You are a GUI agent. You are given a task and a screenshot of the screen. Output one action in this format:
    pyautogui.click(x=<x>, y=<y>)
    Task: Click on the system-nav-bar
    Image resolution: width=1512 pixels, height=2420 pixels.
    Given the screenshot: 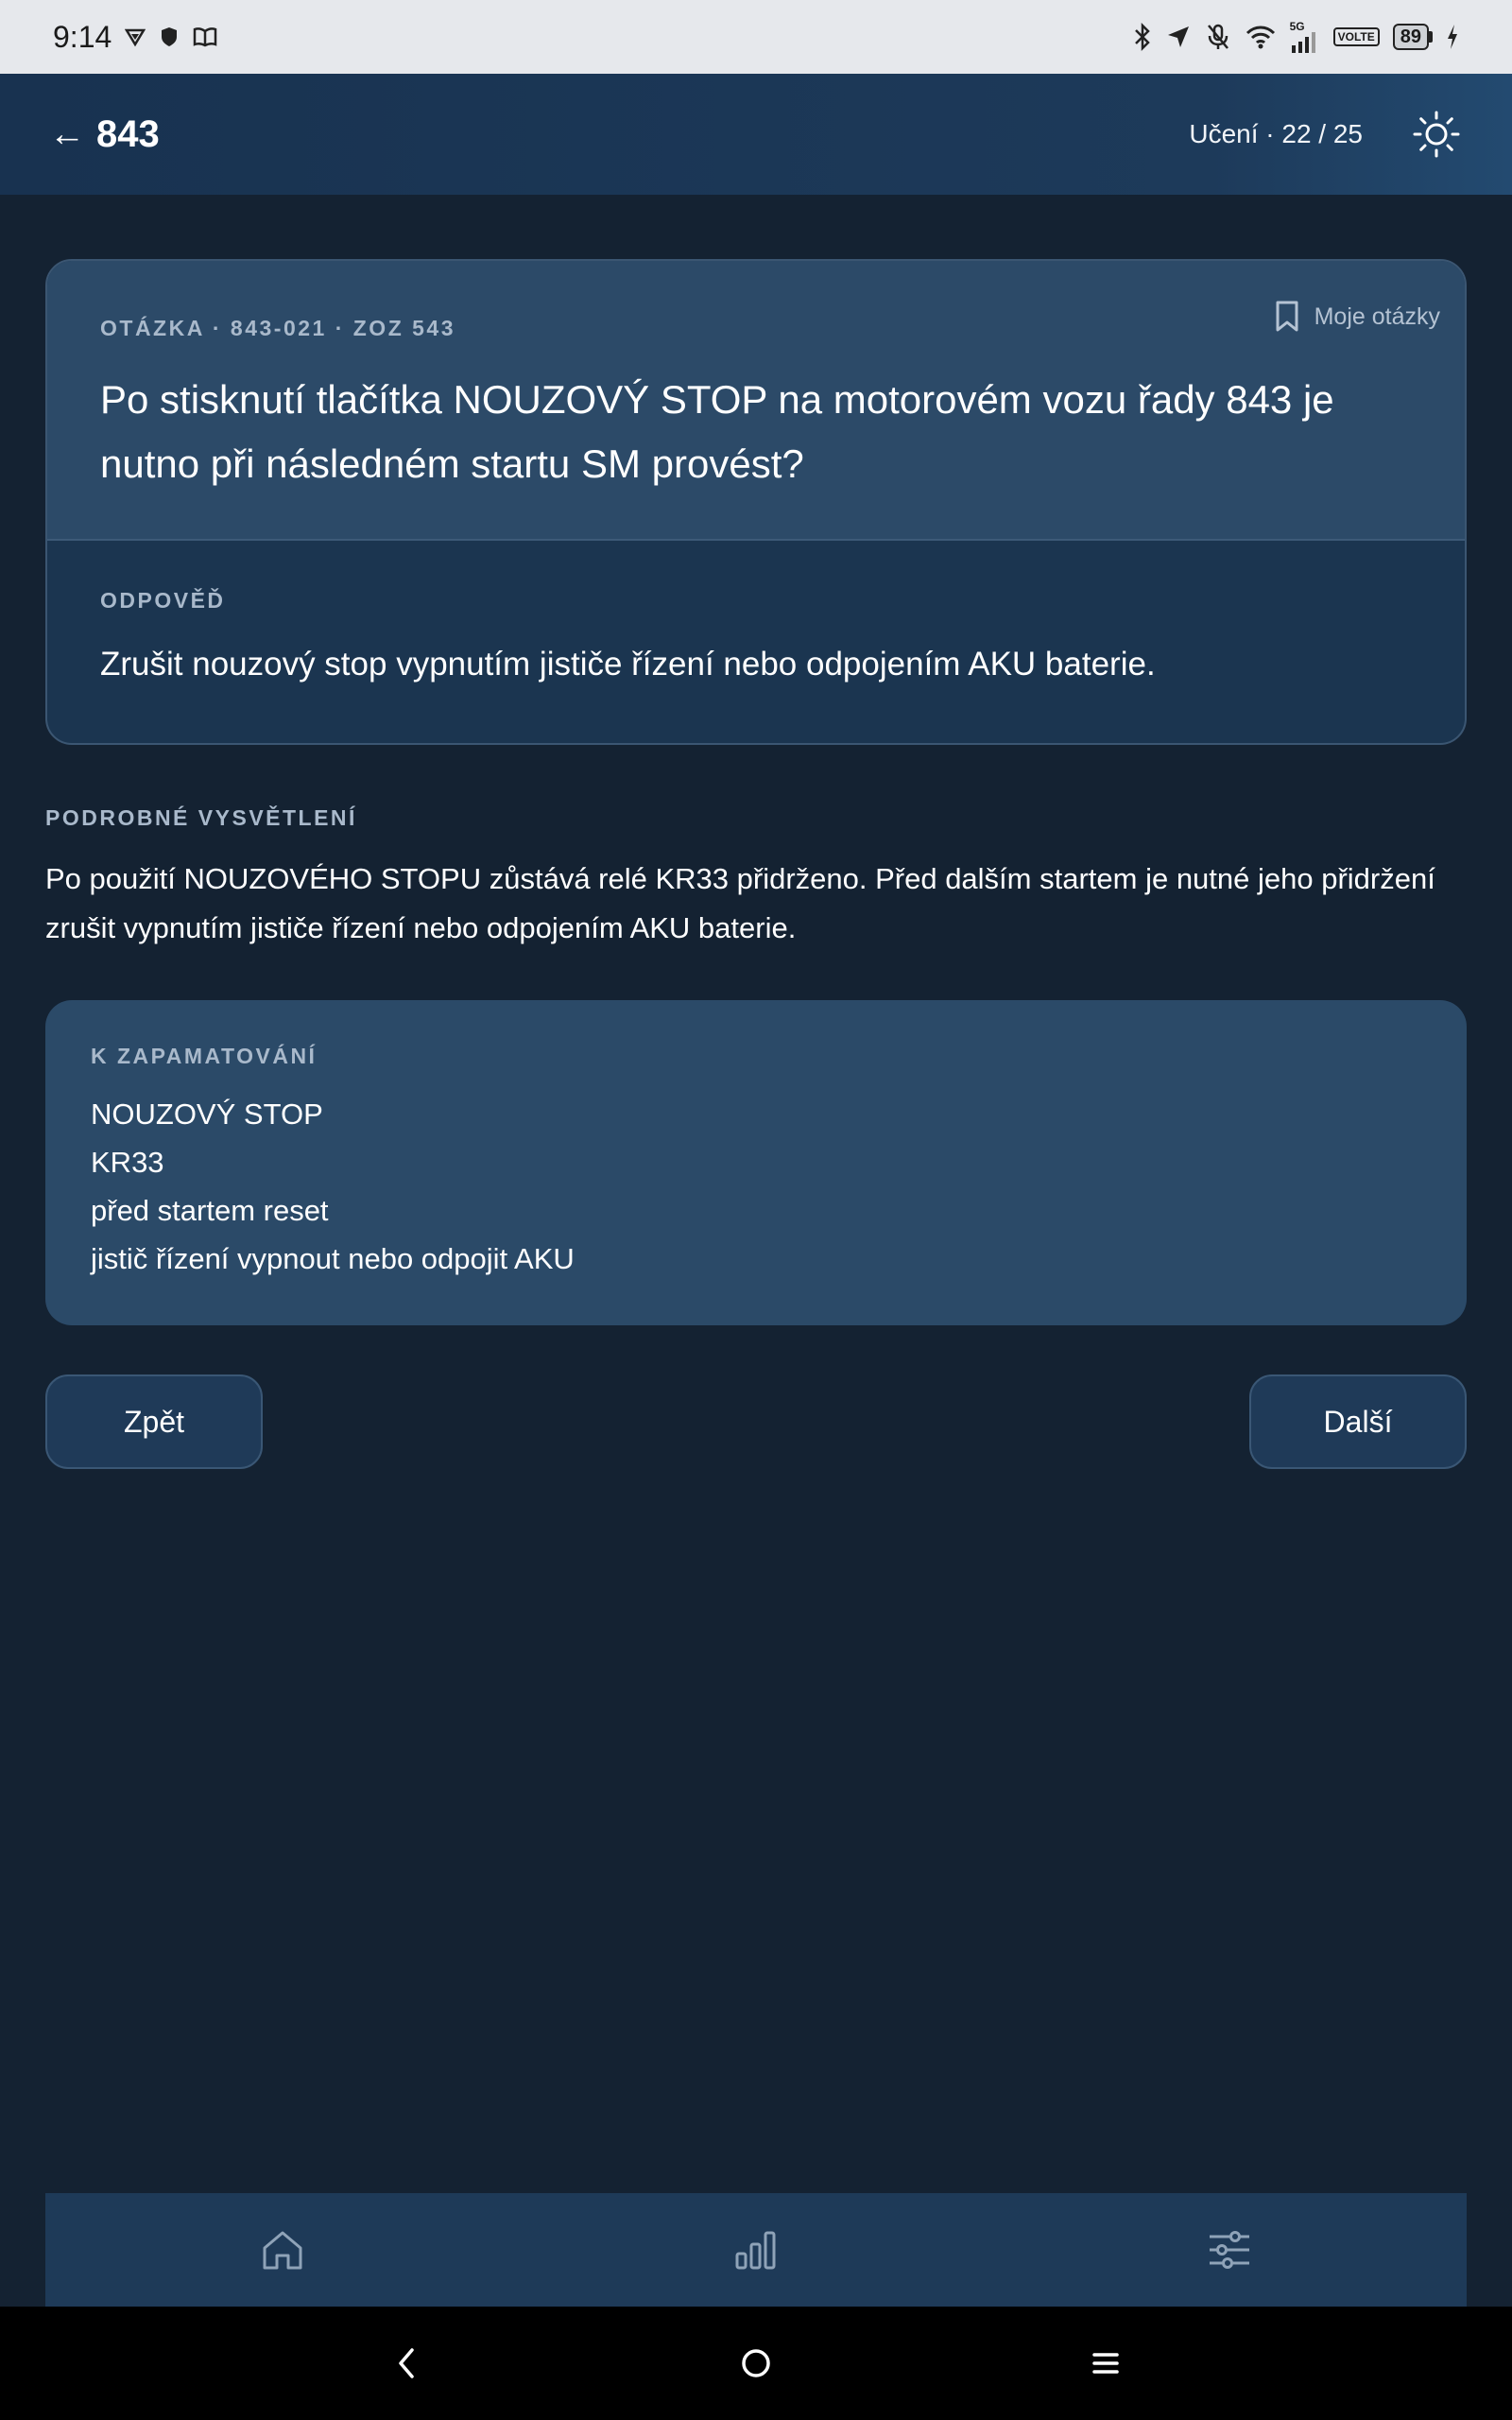 What is the action you would take?
    pyautogui.click(x=756, y=2363)
    